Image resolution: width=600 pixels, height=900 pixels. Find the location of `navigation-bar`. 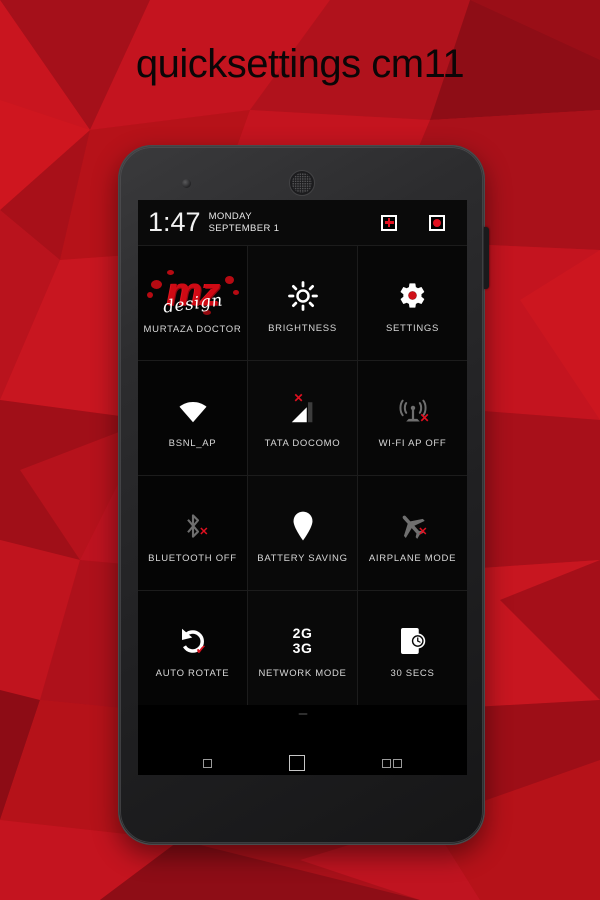

navigation-bar is located at coordinates (302, 755).